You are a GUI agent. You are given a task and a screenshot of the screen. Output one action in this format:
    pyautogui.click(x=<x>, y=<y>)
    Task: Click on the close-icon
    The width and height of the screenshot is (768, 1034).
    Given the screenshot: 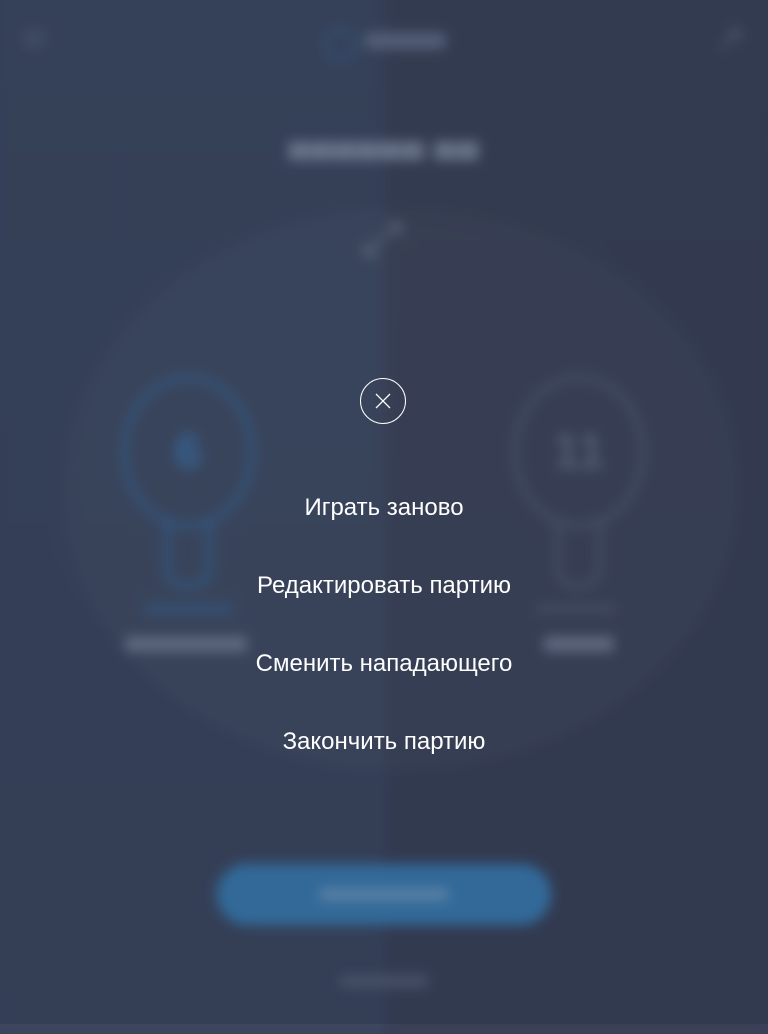 What is the action you would take?
    pyautogui.click(x=383, y=401)
    